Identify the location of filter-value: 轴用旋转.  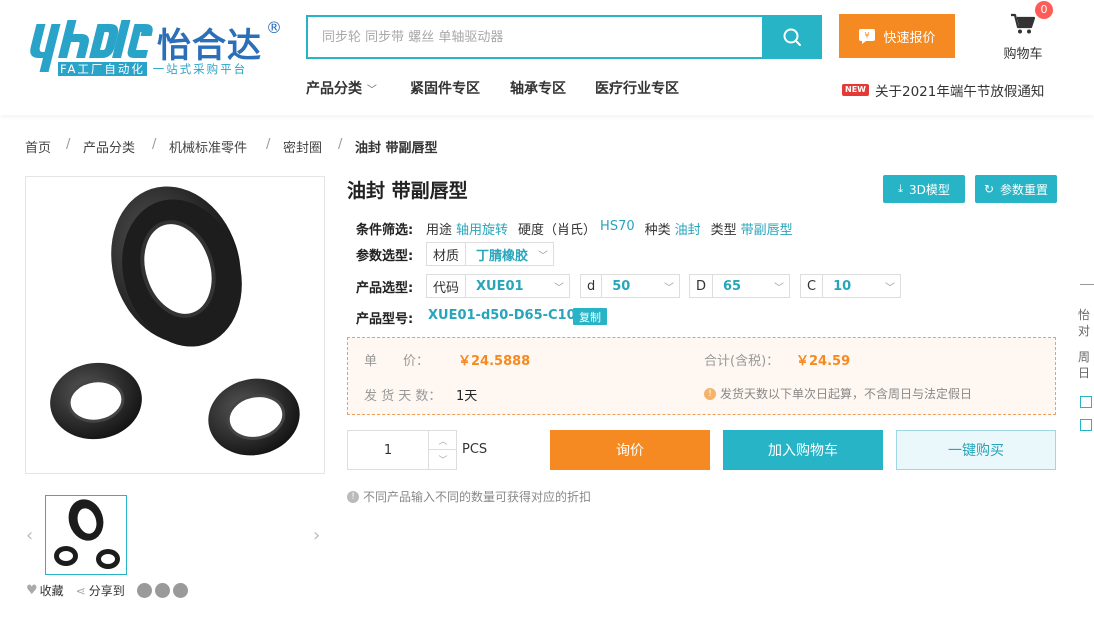
(482, 228).